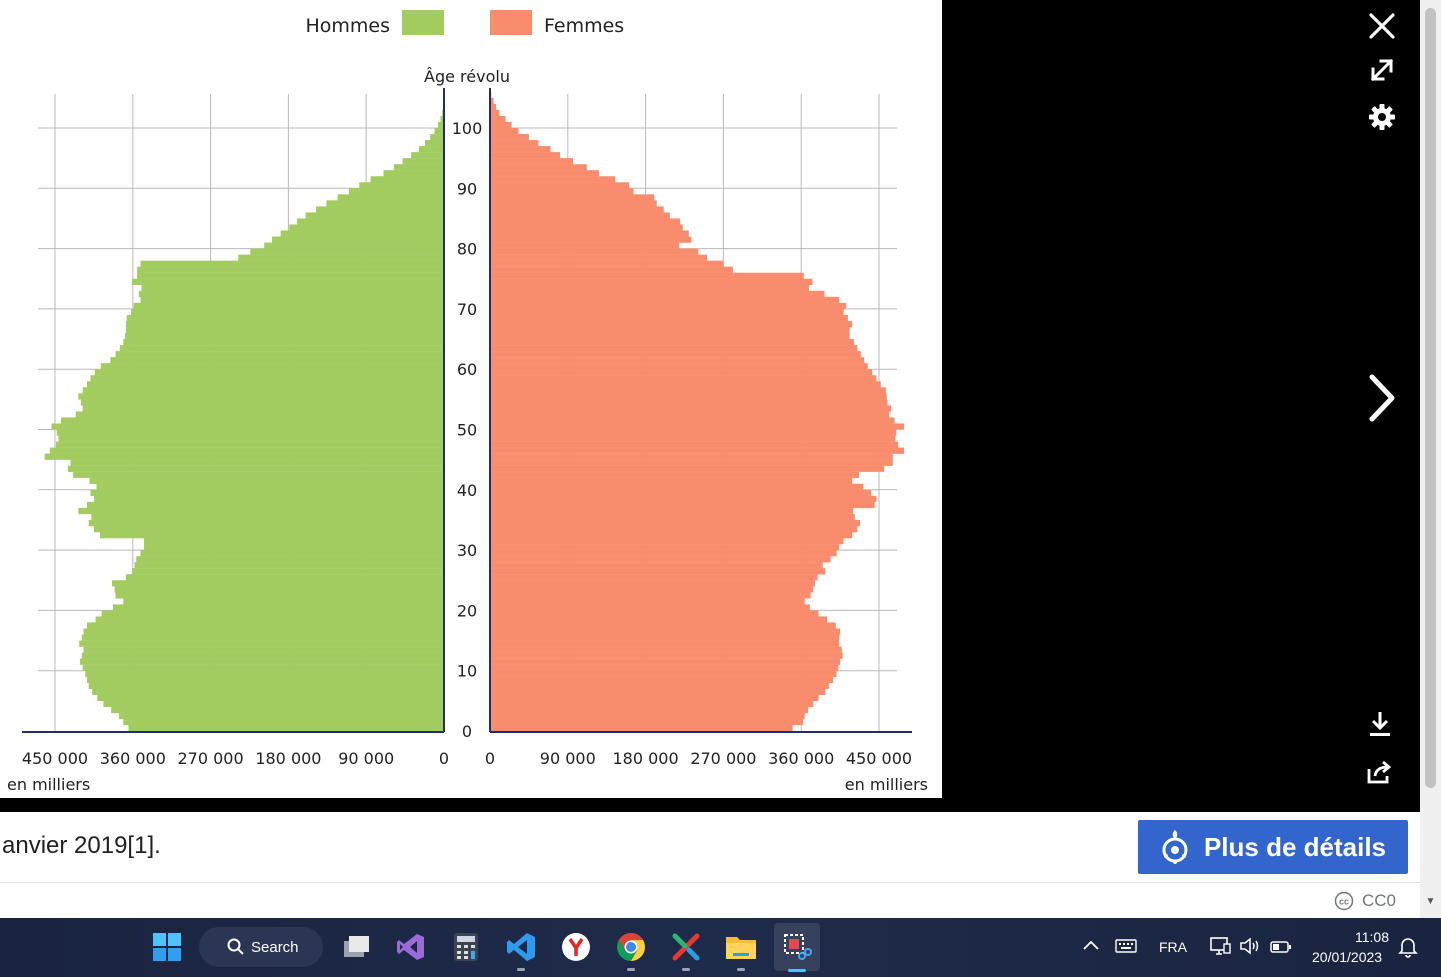 The image size is (1441, 977). I want to click on next-icon, so click(1382, 398).